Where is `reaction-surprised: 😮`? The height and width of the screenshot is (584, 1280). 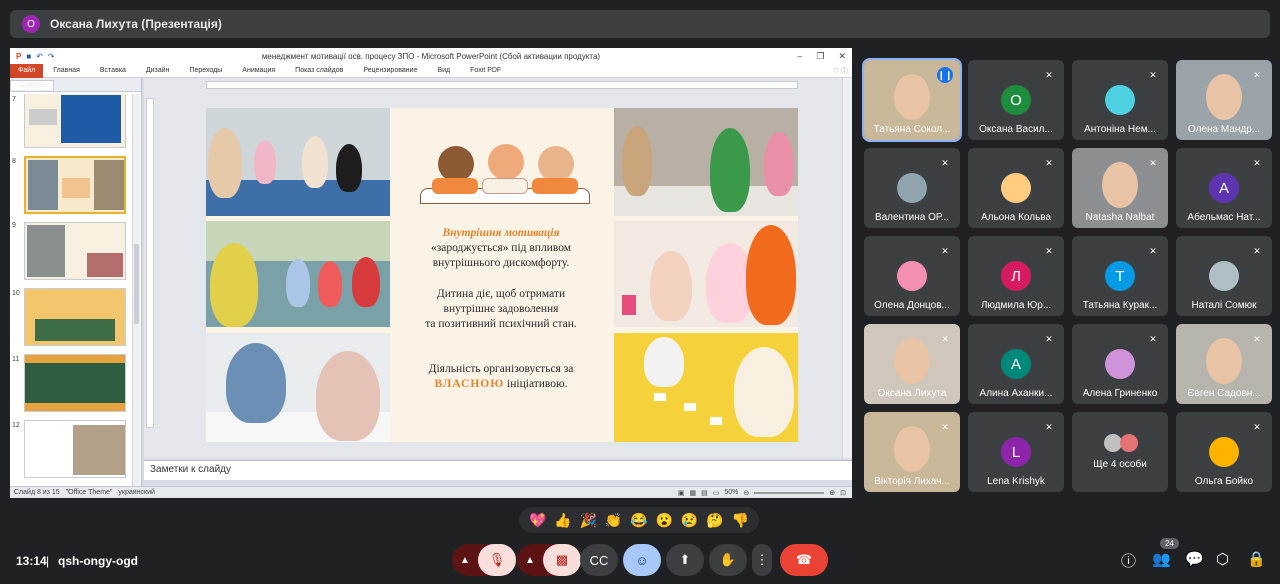 reaction-surprised: 😮 is located at coordinates (664, 520).